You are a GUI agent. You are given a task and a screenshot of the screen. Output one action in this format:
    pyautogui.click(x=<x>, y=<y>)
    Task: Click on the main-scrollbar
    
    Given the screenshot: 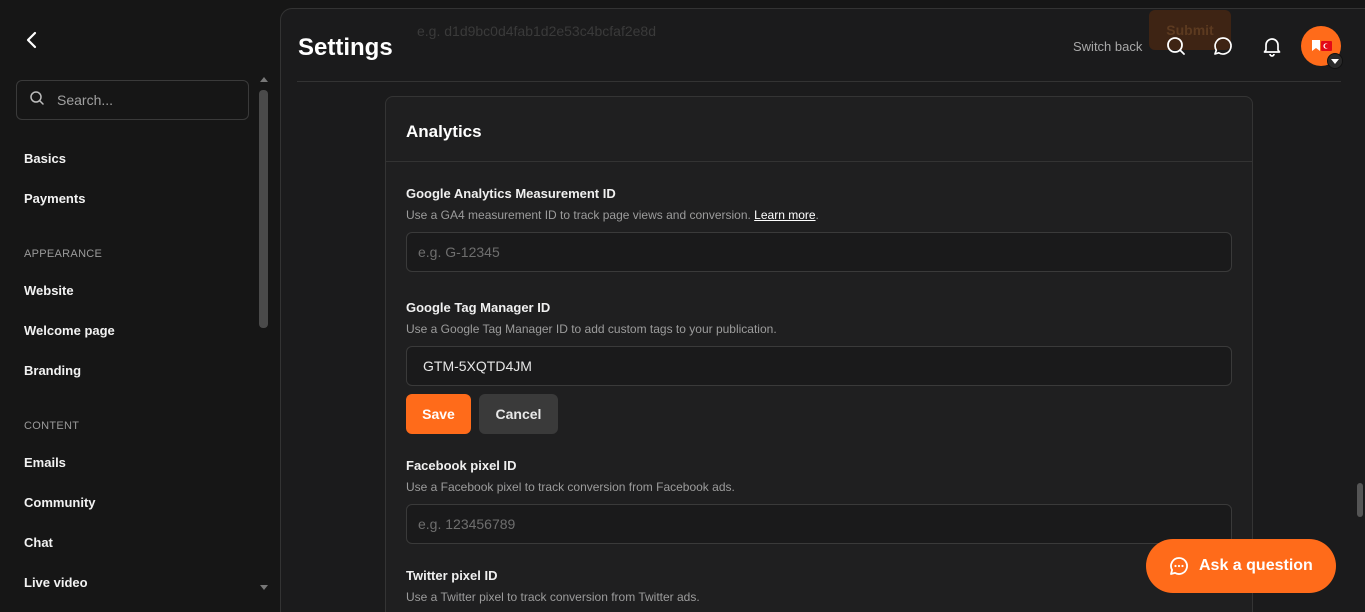 What is the action you would take?
    pyautogui.click(x=1360, y=500)
    